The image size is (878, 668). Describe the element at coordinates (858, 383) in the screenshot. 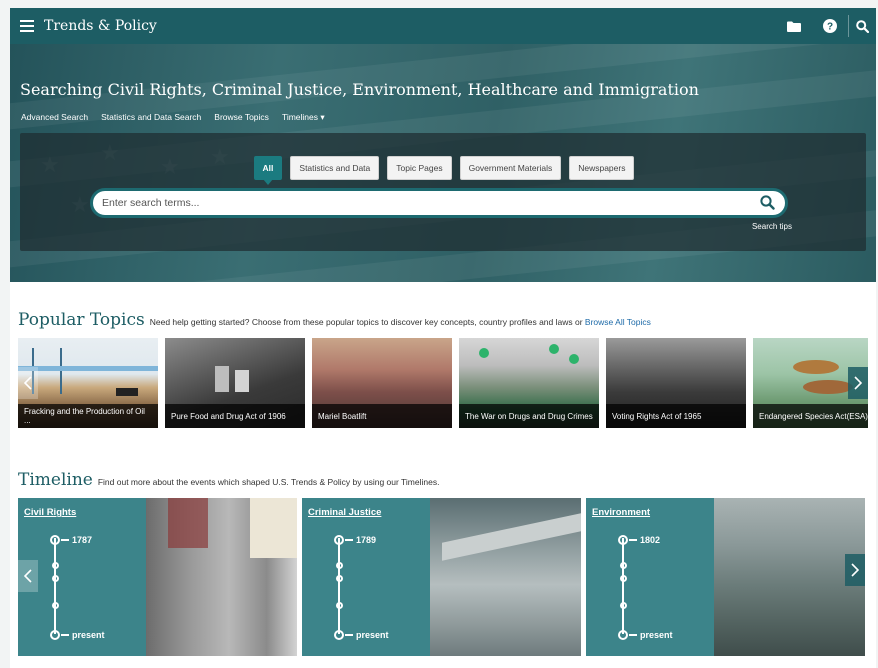

I see `carousel-next-button` at that location.